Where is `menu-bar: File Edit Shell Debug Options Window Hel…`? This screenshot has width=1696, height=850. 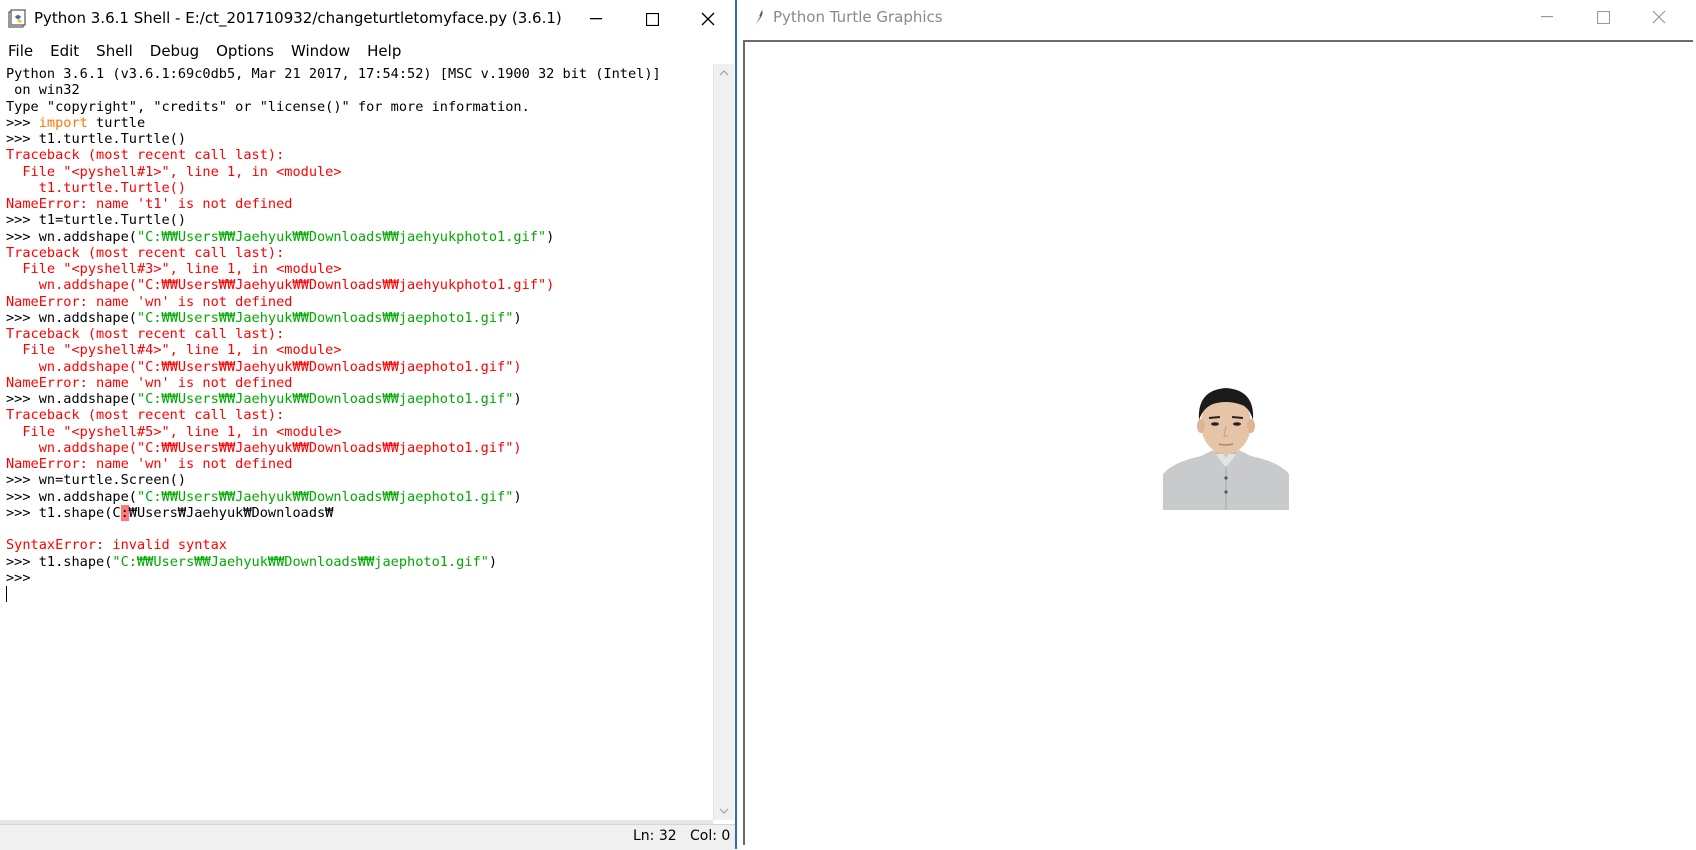
menu-bar: File Edit Shell Debug Options Window Hel… is located at coordinates (367, 51).